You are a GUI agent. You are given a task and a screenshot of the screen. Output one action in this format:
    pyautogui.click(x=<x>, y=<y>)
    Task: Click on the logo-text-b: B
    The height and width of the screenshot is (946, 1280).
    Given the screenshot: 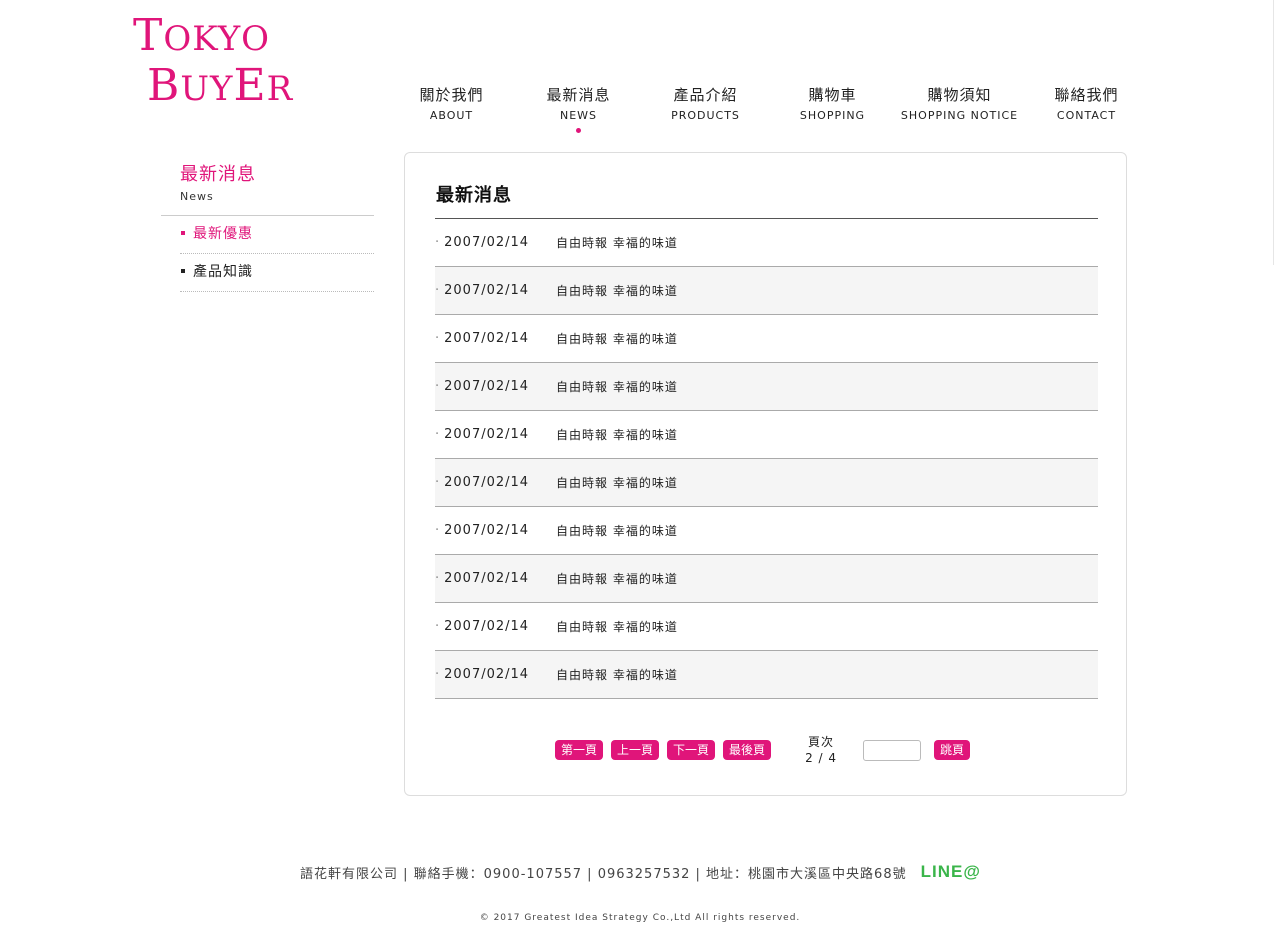 What is the action you would take?
    pyautogui.click(x=164, y=85)
    